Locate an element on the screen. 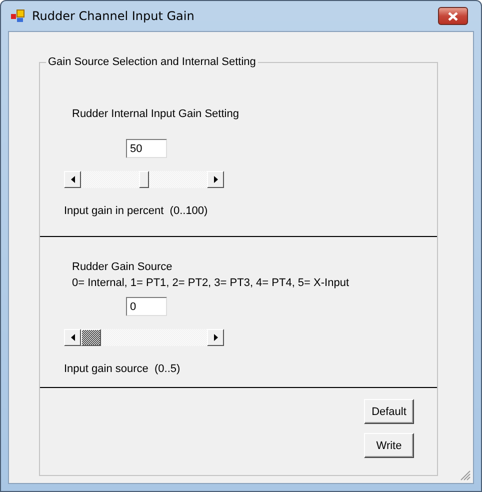  write-button: Write is located at coordinates (389, 445).